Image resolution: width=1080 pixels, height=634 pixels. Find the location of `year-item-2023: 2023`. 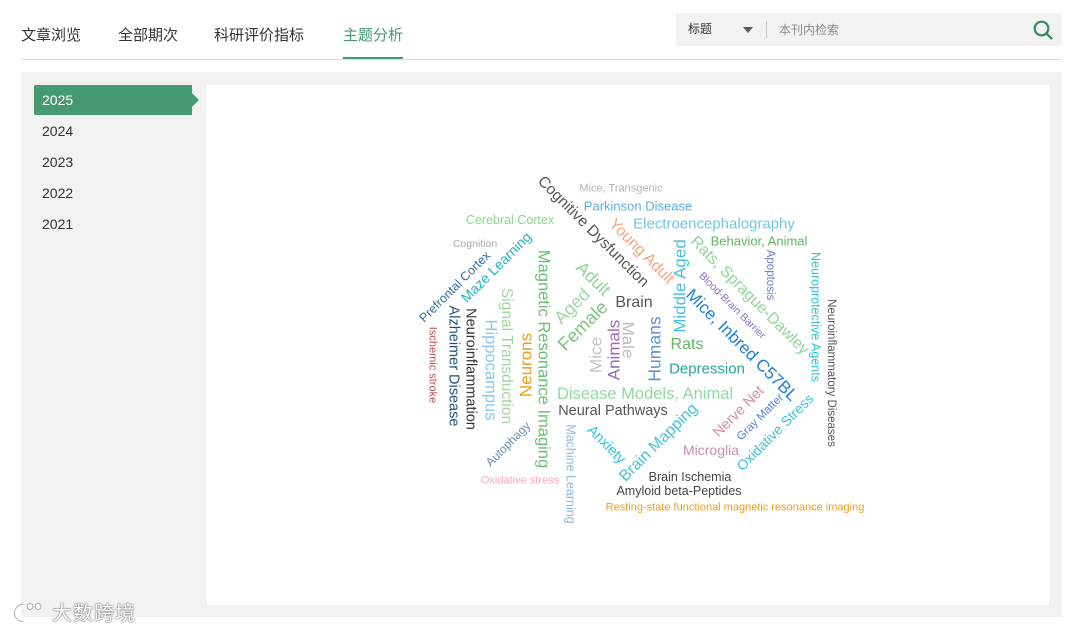

year-item-2023: 2023 is located at coordinates (113, 162).